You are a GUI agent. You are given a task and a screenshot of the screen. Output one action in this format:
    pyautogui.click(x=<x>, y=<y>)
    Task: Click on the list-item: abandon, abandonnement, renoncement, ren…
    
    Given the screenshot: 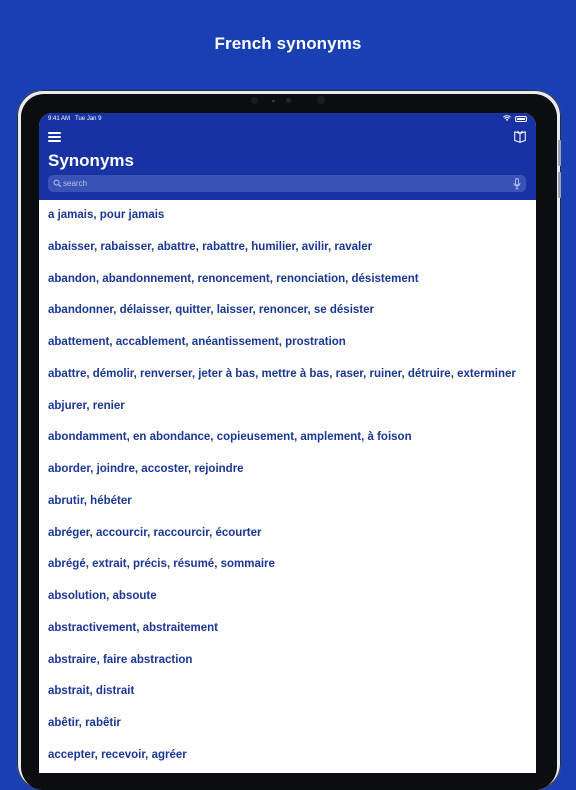 What is the action you would take?
    pyautogui.click(x=287, y=280)
    